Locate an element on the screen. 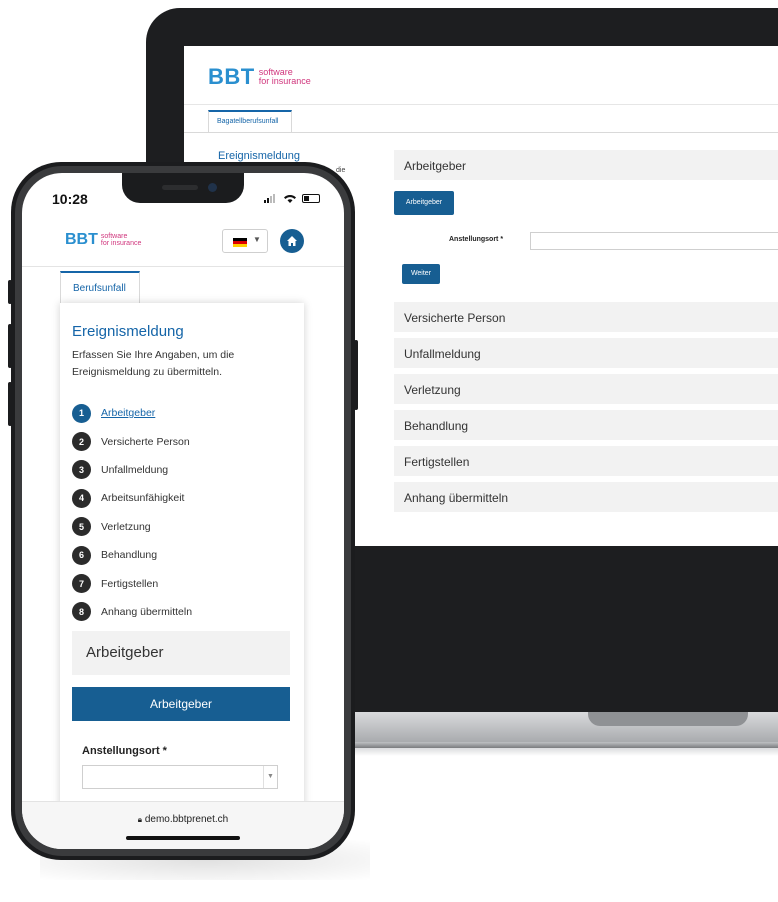 This screenshot has width=778, height=902. step-number: 4 is located at coordinates (81, 498).